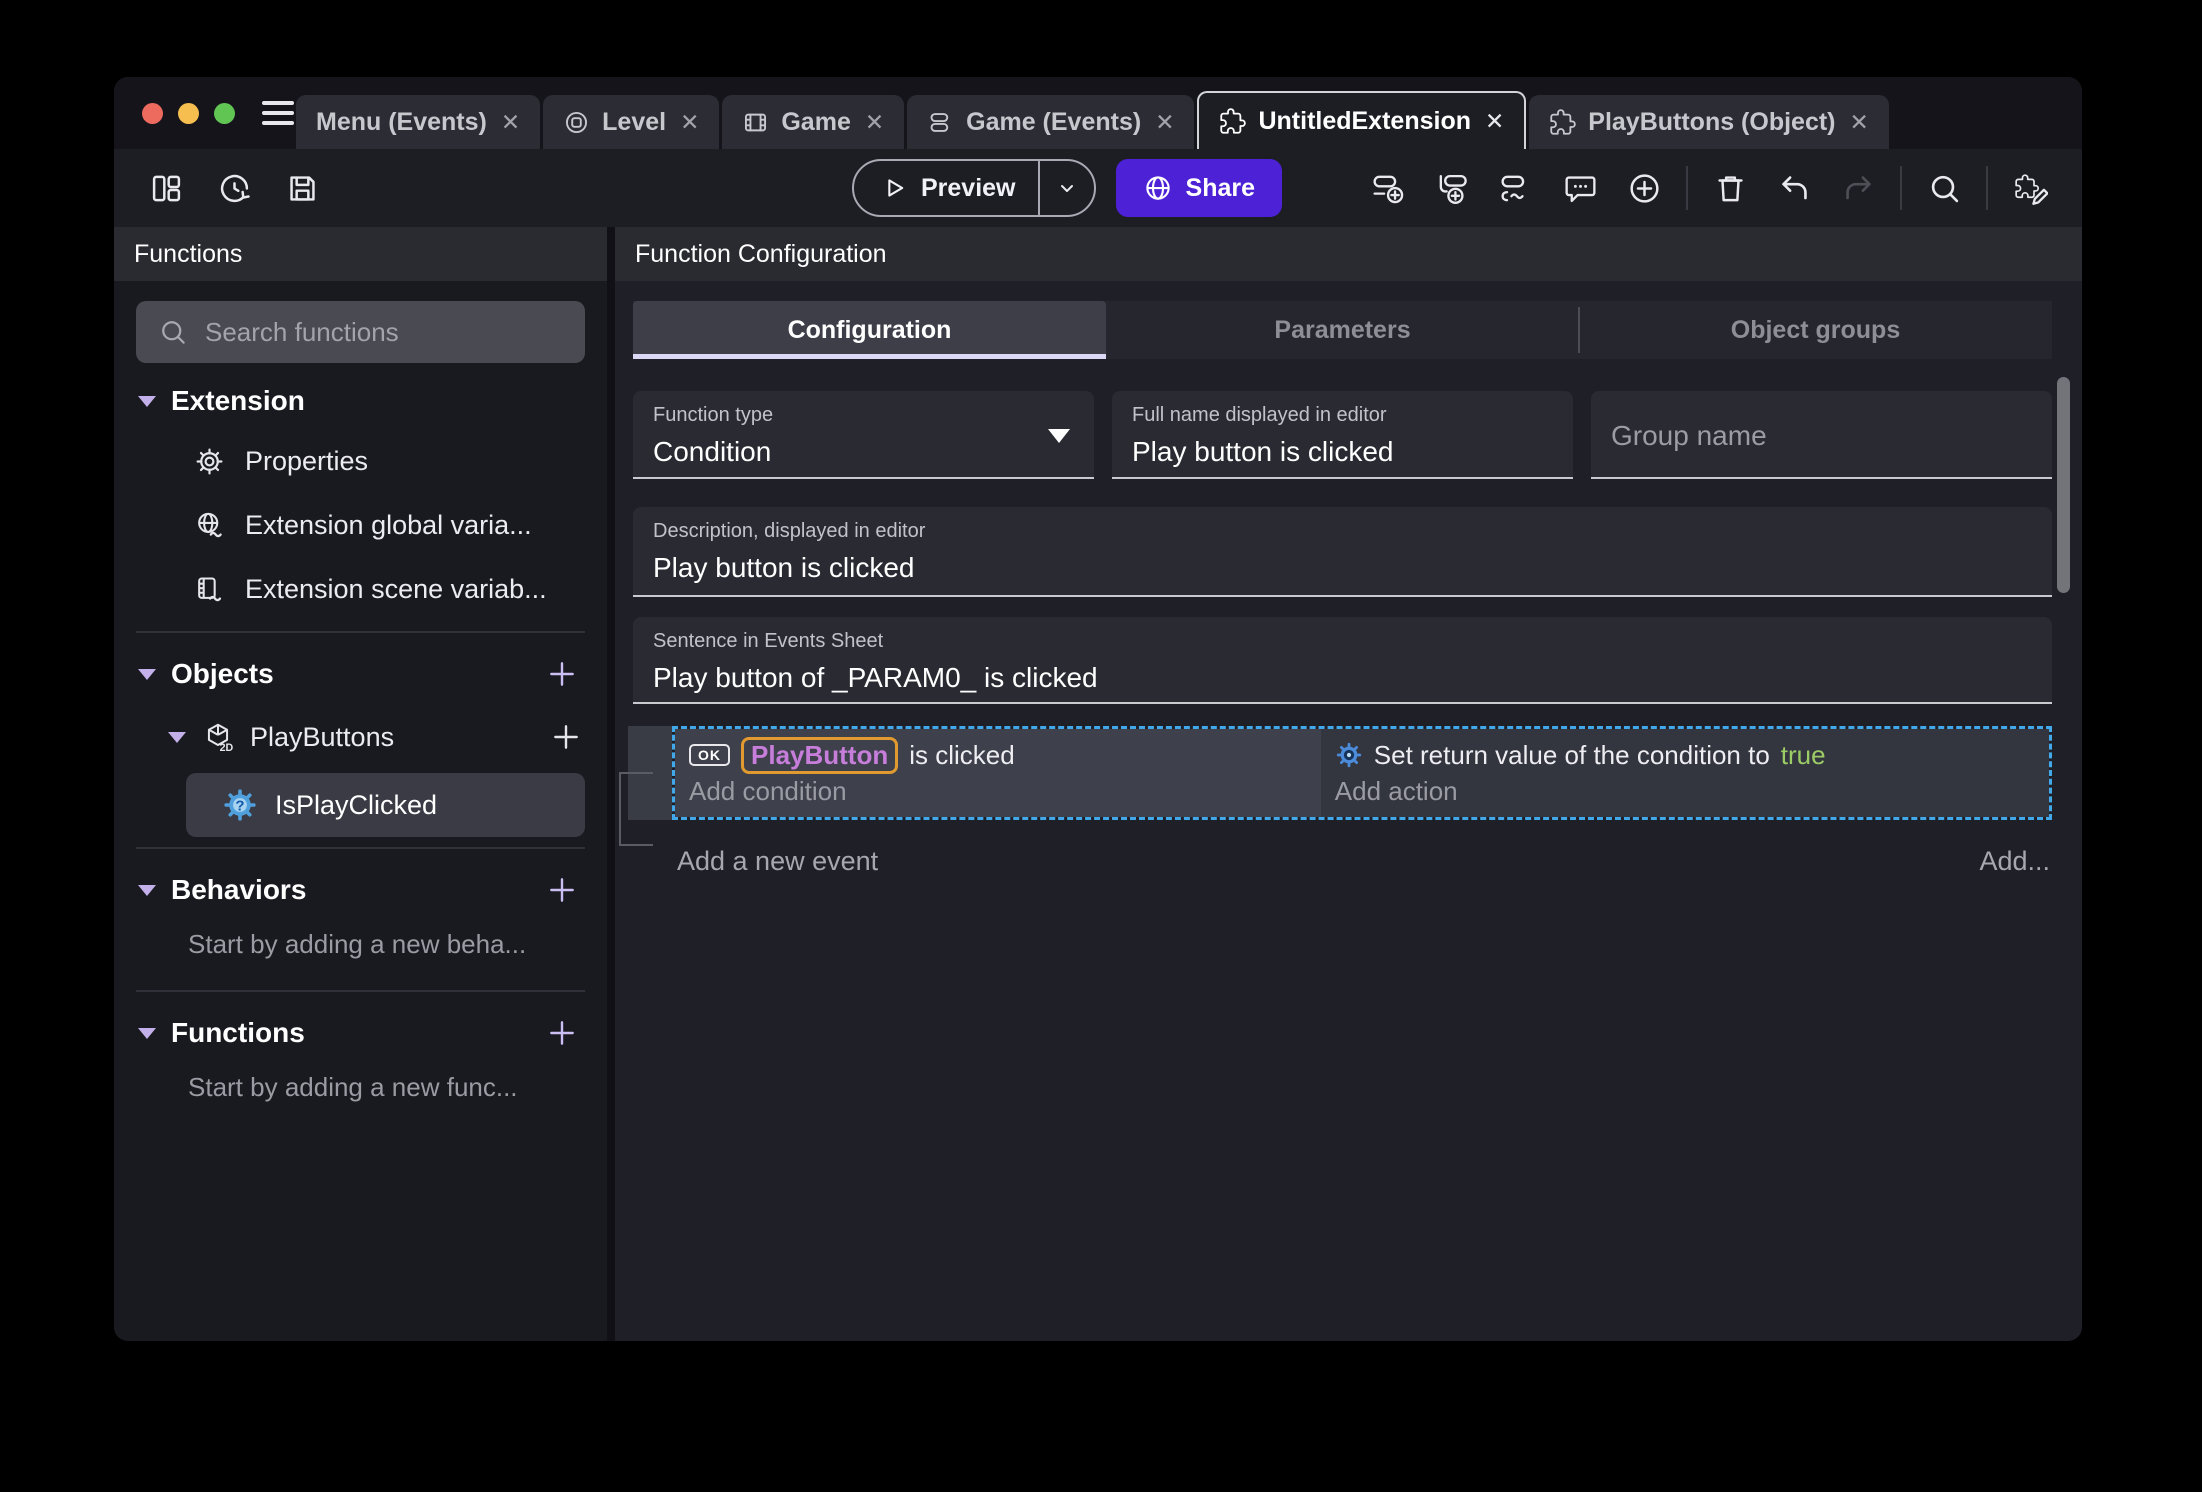 This screenshot has width=2202, height=1492. Describe the element at coordinates (418, 122) in the screenshot. I see `tab-menu-events: Menu (Events) ✕` at that location.